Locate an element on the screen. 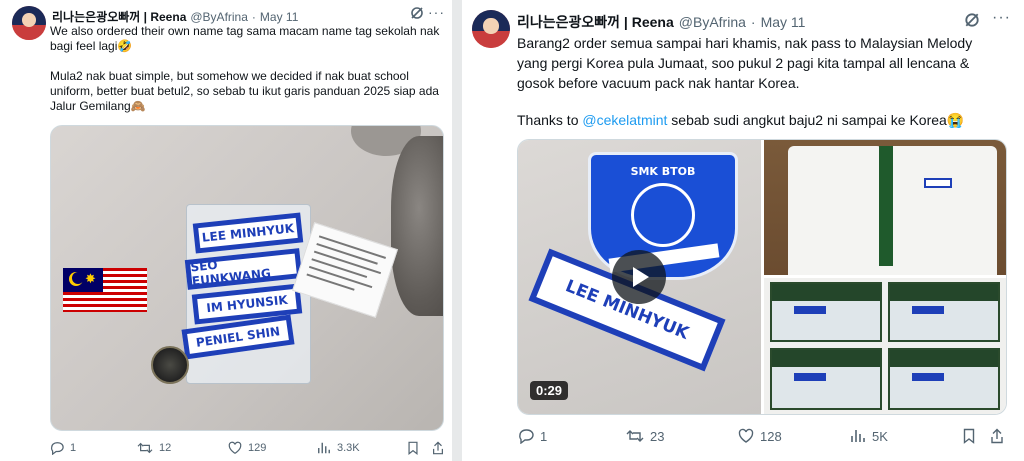  repost-count: 23 is located at coordinates (657, 436).